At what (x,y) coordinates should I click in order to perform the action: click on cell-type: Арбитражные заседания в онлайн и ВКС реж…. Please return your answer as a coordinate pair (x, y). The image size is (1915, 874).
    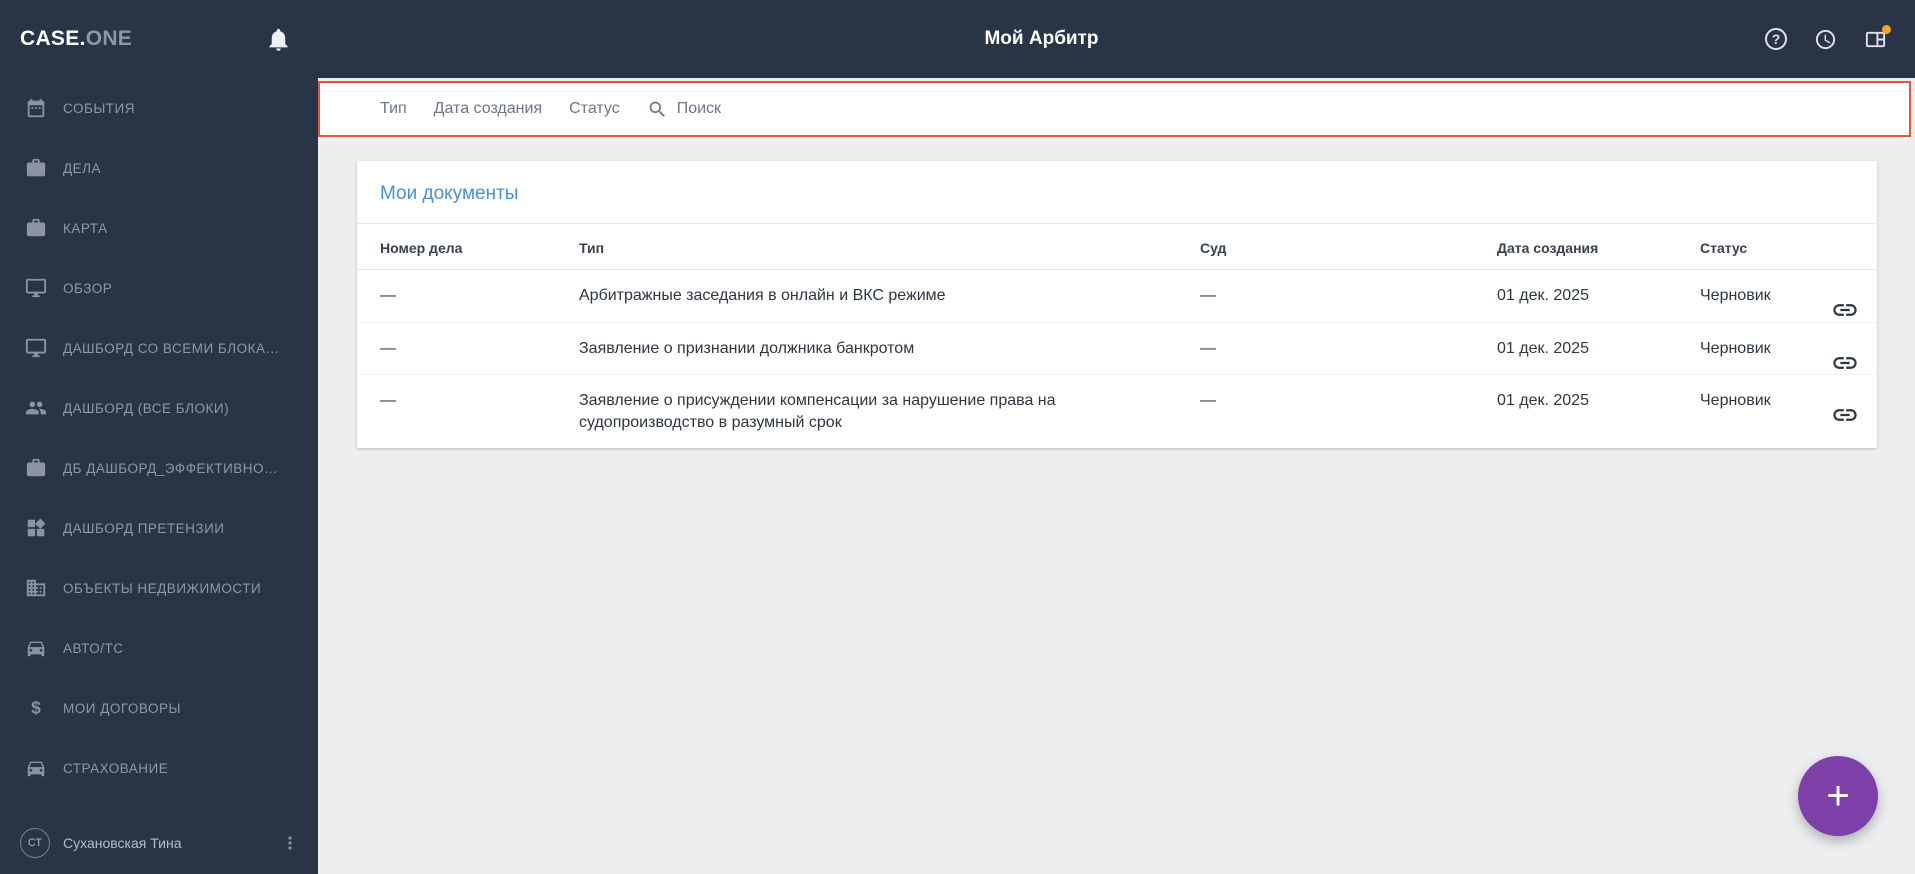
    Looking at the image, I should click on (762, 295).